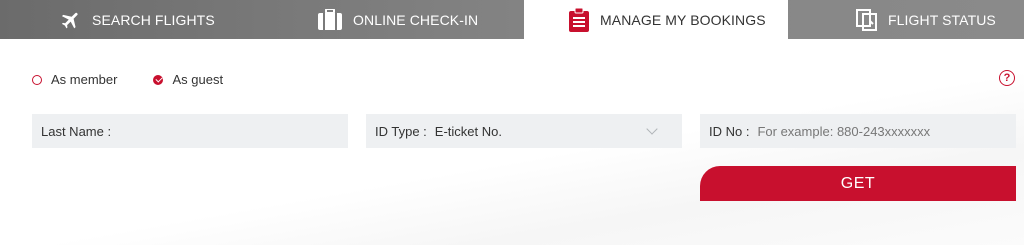  I want to click on clipboard-icon, so click(579, 19).